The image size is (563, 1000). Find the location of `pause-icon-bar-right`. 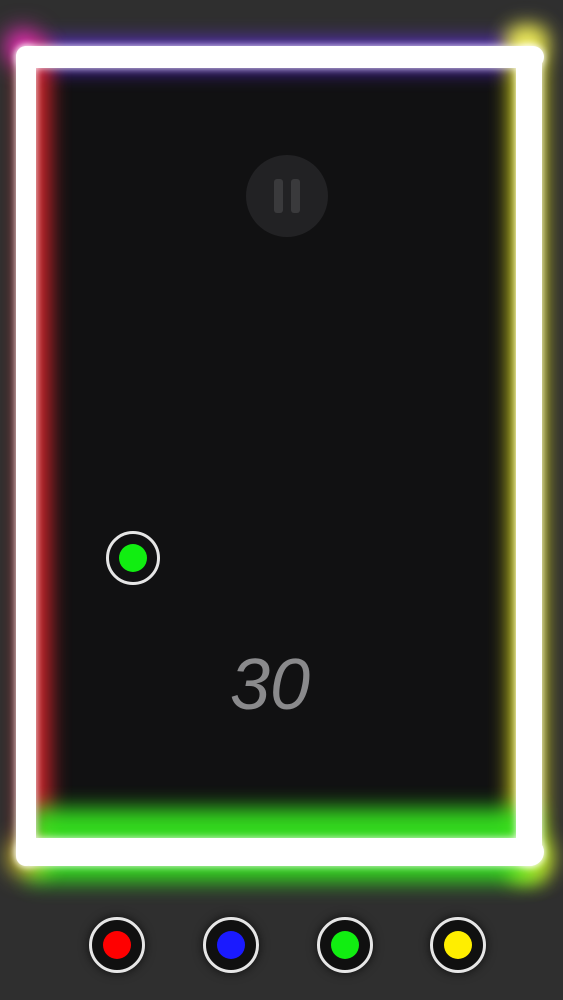

pause-icon-bar-right is located at coordinates (295, 196).